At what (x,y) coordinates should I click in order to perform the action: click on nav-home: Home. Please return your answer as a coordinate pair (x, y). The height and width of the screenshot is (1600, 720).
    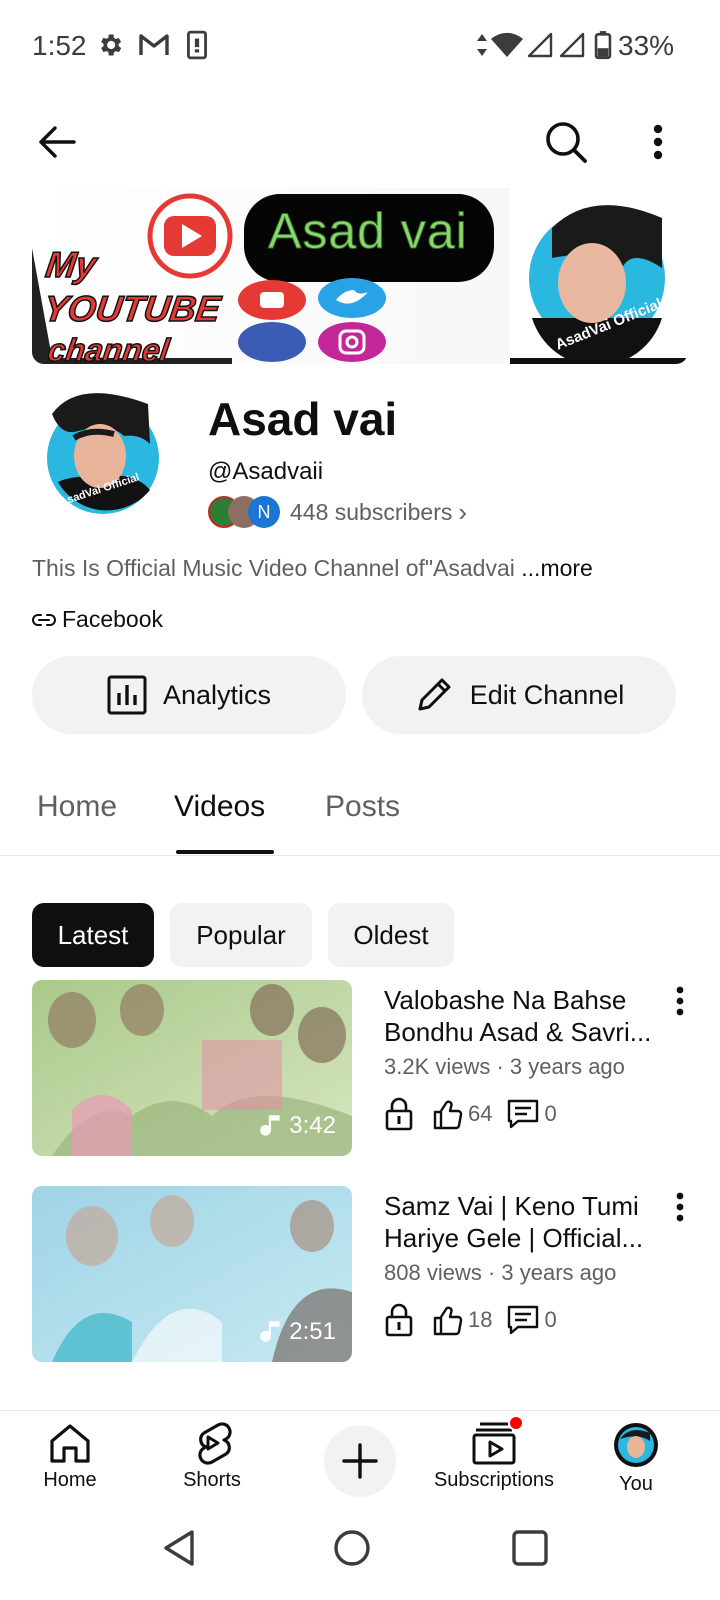
    Looking at the image, I should click on (70, 1456).